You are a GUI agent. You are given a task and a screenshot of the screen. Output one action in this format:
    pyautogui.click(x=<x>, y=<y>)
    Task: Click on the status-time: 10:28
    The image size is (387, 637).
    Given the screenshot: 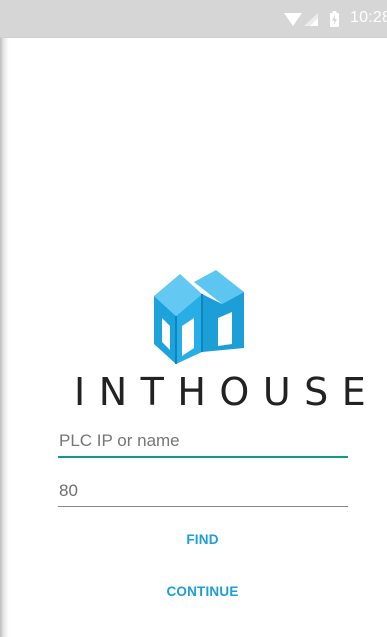 What is the action you would take?
    pyautogui.click(x=368, y=17)
    